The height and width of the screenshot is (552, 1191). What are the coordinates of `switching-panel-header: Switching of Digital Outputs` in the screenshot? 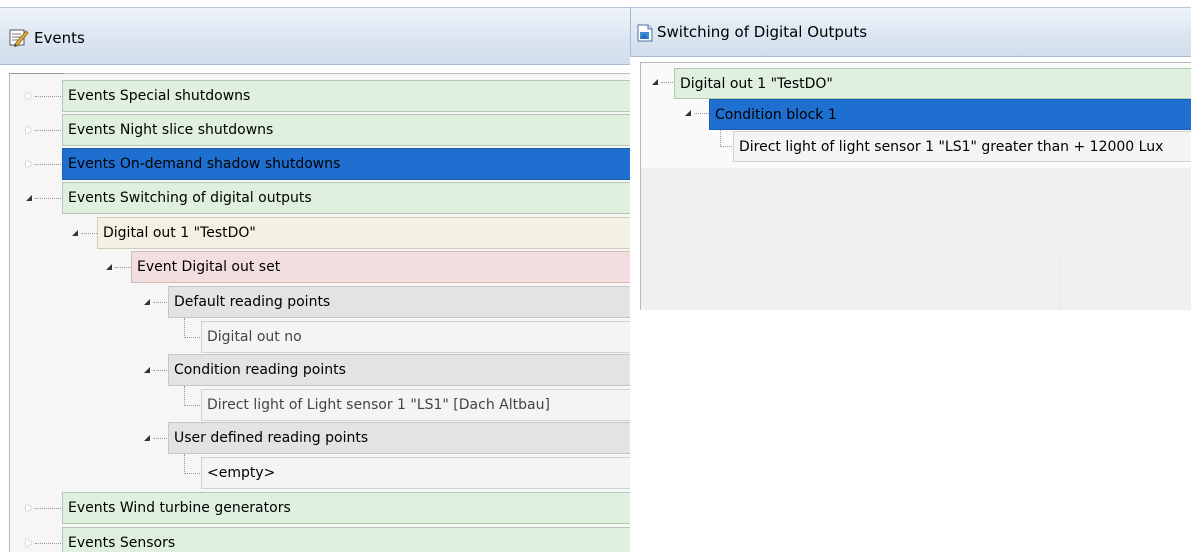 It's located at (910, 32).